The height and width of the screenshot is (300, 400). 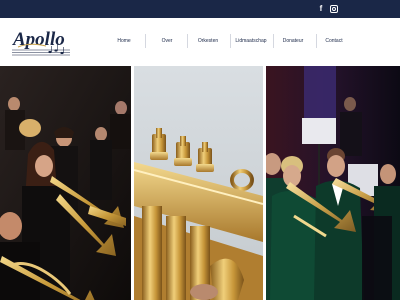 I want to click on instagram-icon, so click(x=334, y=9).